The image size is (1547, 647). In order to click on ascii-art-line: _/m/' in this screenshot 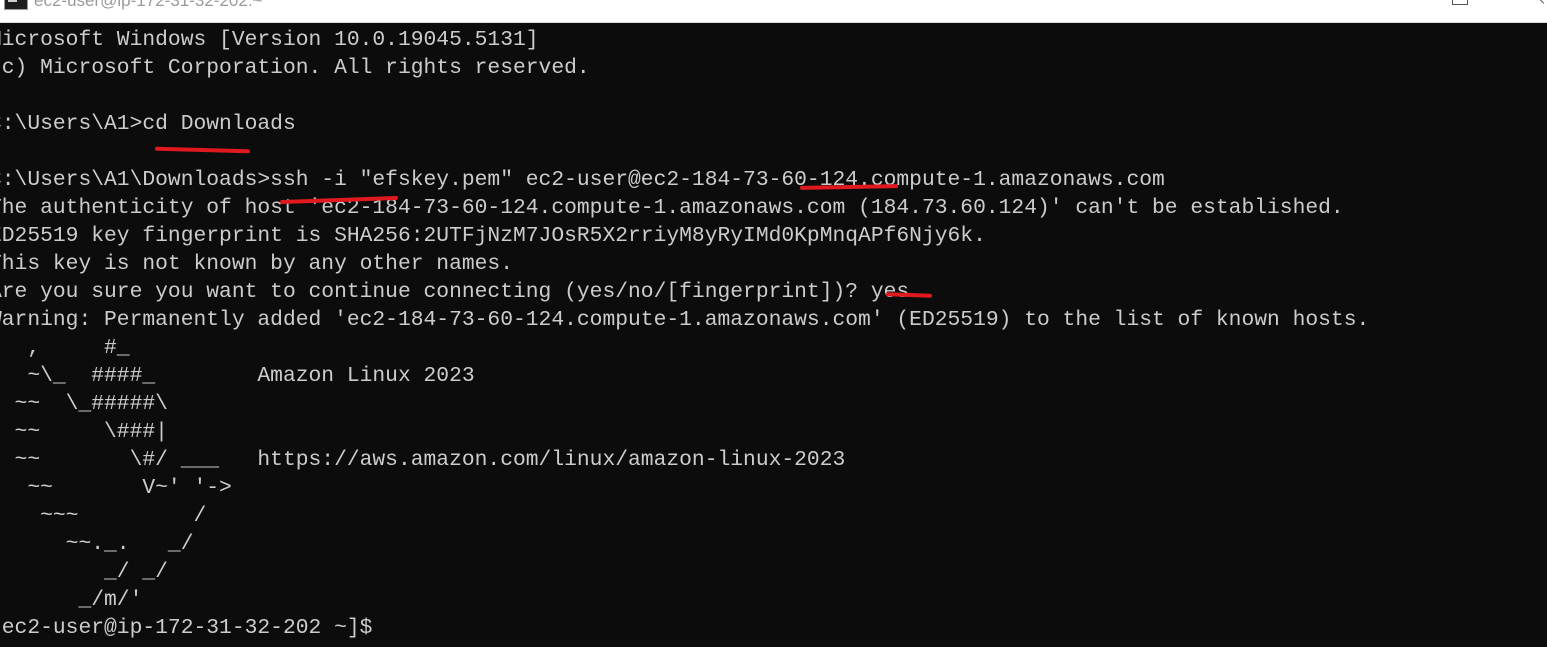, I will do `click(71, 600)`.